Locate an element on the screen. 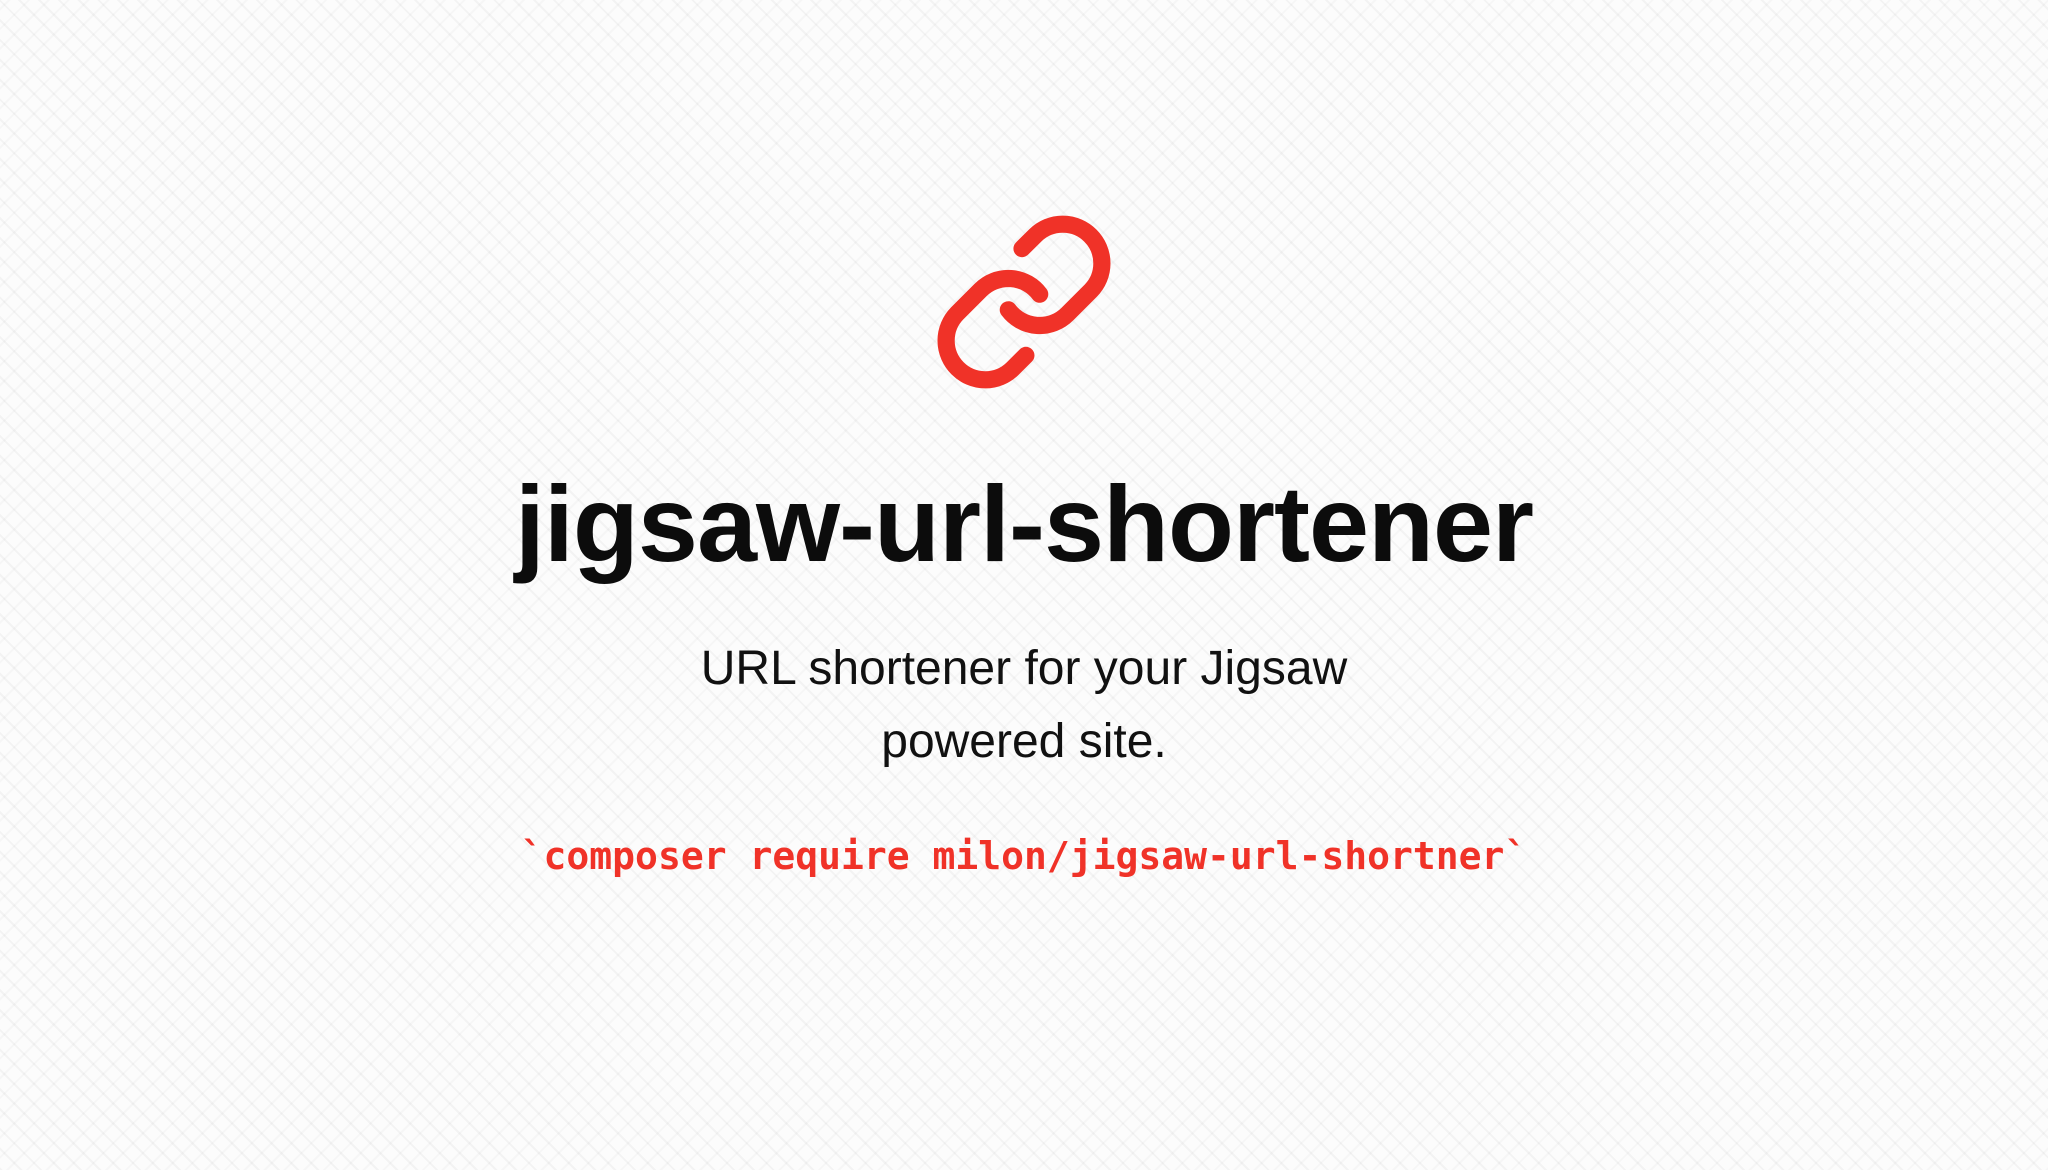  link-chain-icon is located at coordinates (1024, 302).